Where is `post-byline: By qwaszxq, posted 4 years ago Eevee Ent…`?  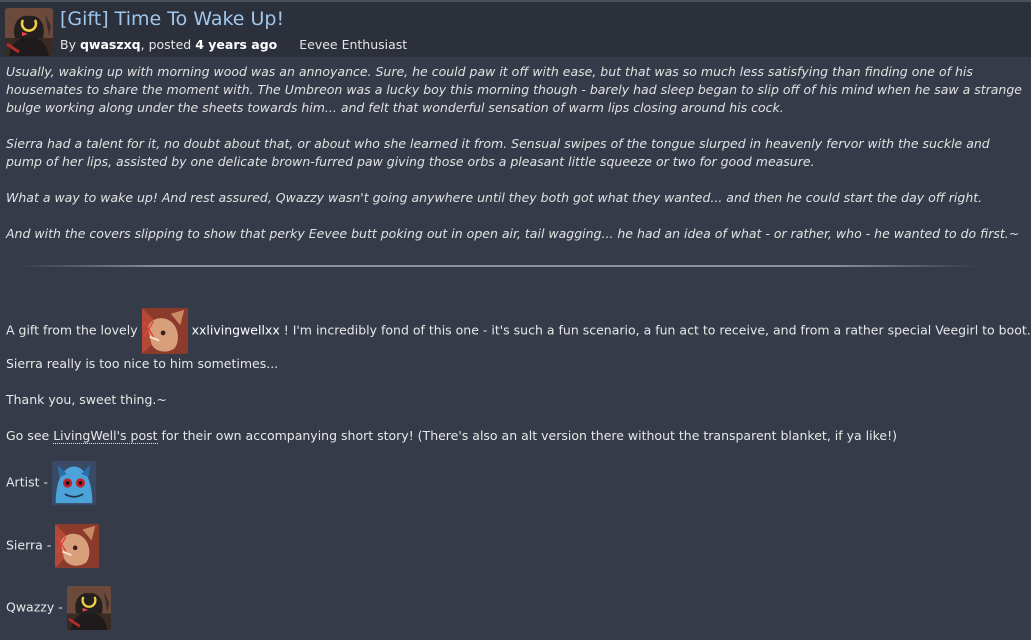 post-byline: By qwaszxq, posted 4 years ago Eevee Ent… is located at coordinates (233, 44).